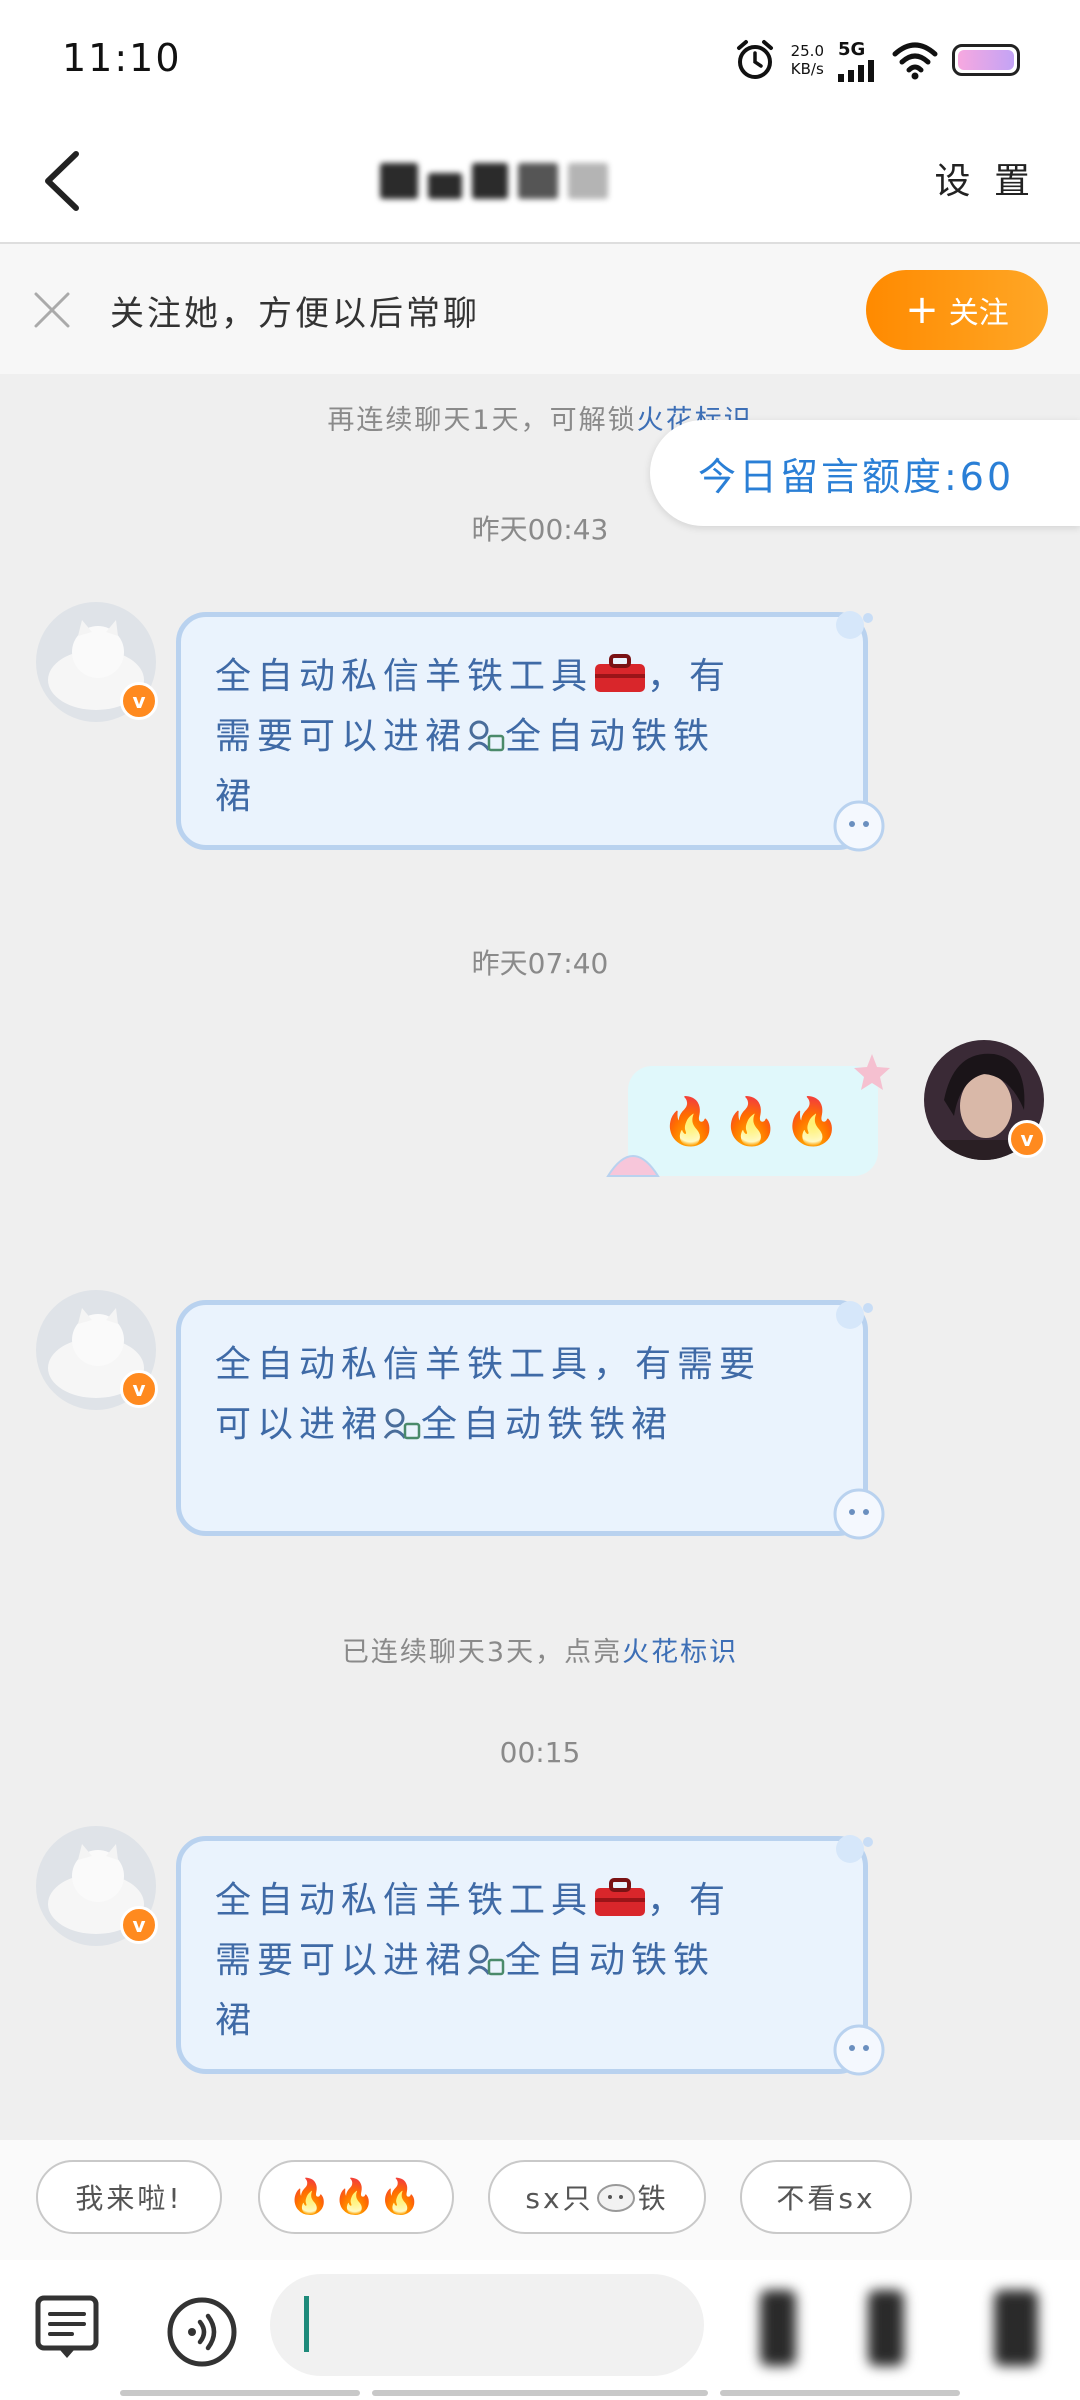 The width and height of the screenshot is (1080, 2400). I want to click on message-line: 可以进裙 全自动铁铁裙, so click(522, 1425).